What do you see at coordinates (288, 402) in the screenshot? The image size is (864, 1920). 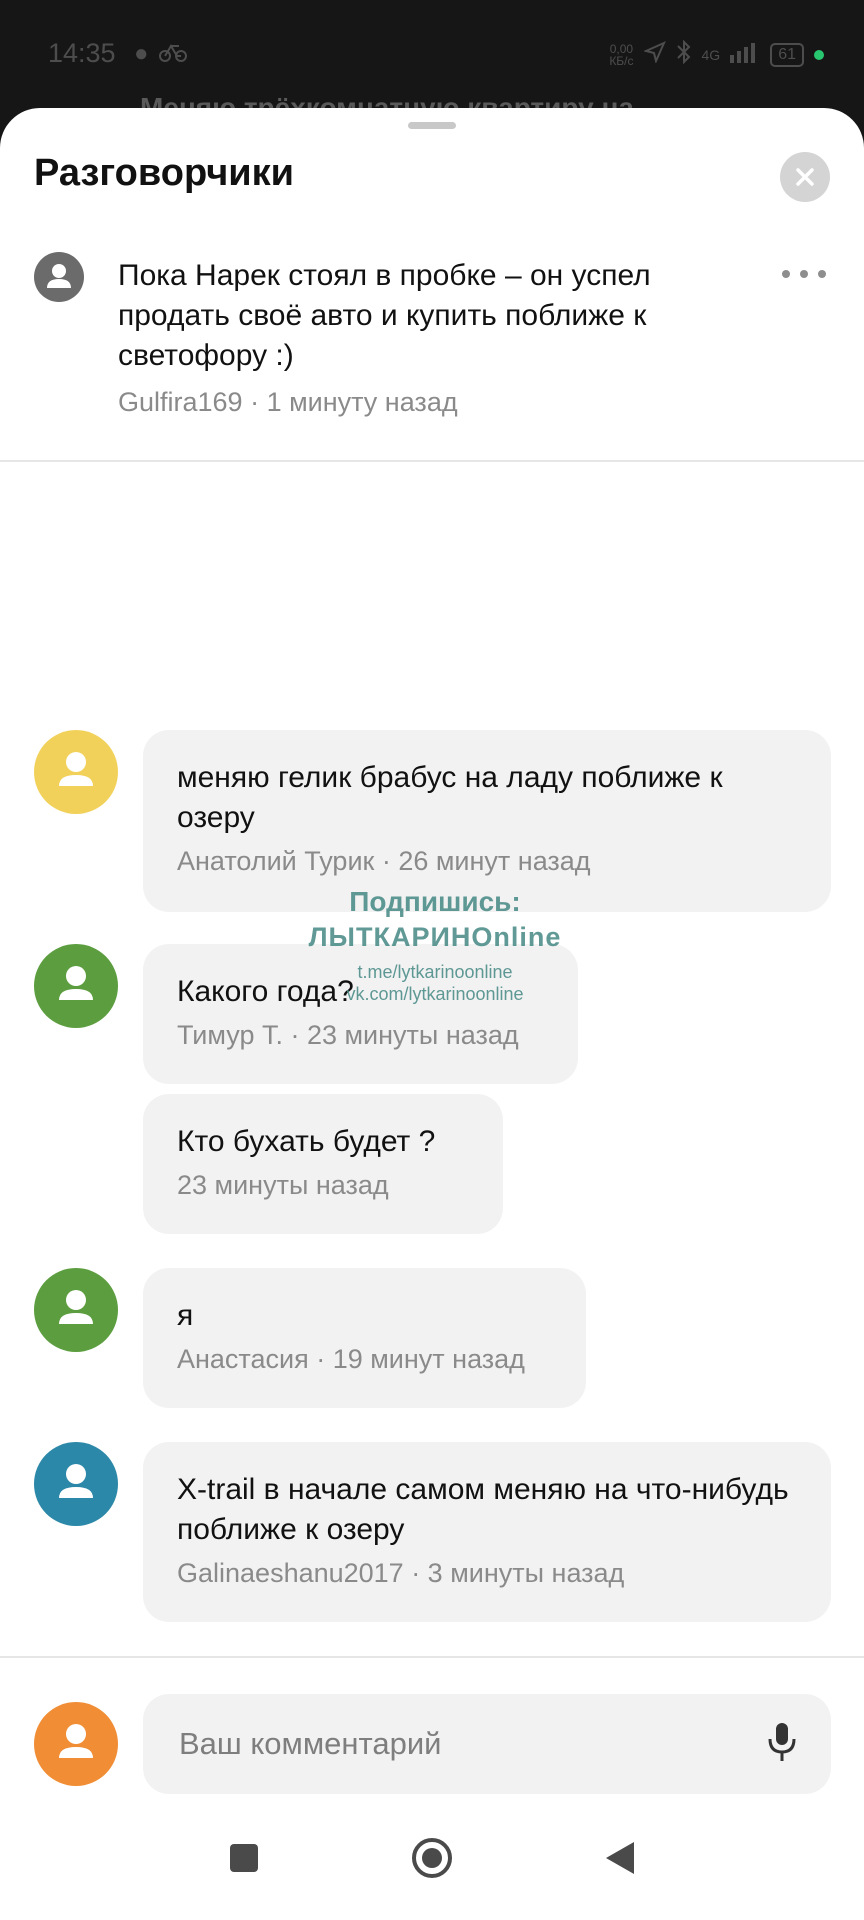 I see `post-meta: Gulfira169 · 1 минуту назад` at bounding box center [288, 402].